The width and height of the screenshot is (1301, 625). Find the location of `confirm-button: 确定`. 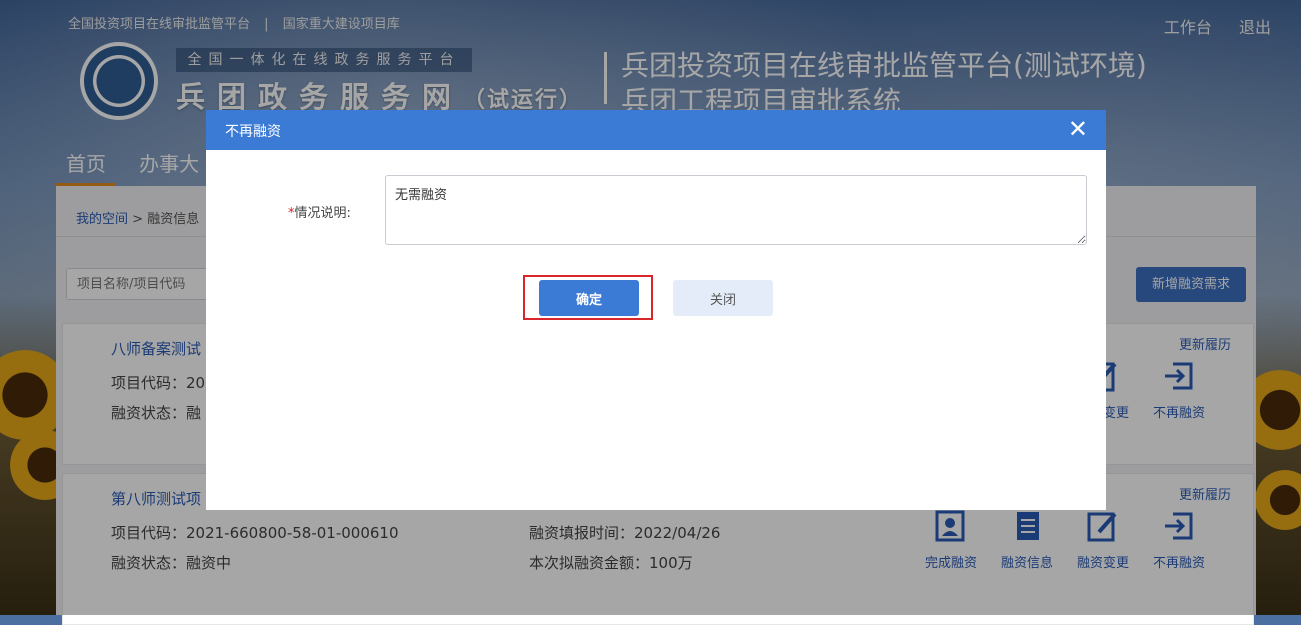

confirm-button: 确定 is located at coordinates (589, 298).